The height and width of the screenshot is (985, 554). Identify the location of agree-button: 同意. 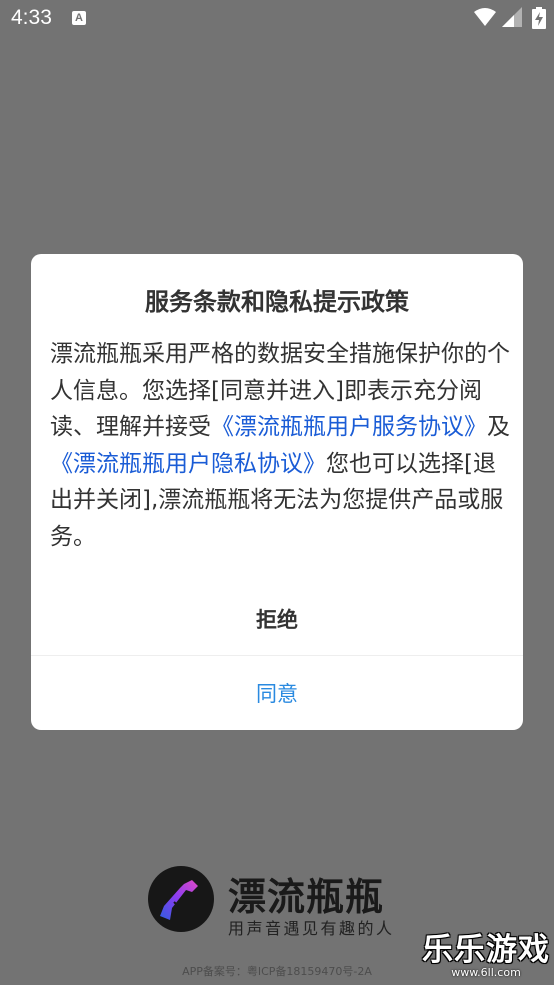
(277, 693).